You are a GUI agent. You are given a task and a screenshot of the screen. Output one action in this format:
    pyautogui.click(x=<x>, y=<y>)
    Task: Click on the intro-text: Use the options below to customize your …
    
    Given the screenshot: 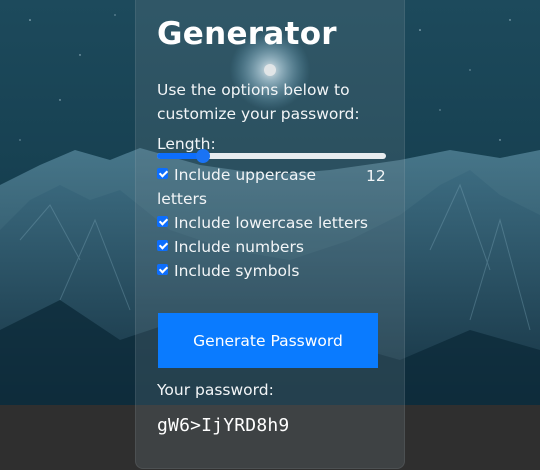 What is the action you would take?
    pyautogui.click(x=258, y=102)
    